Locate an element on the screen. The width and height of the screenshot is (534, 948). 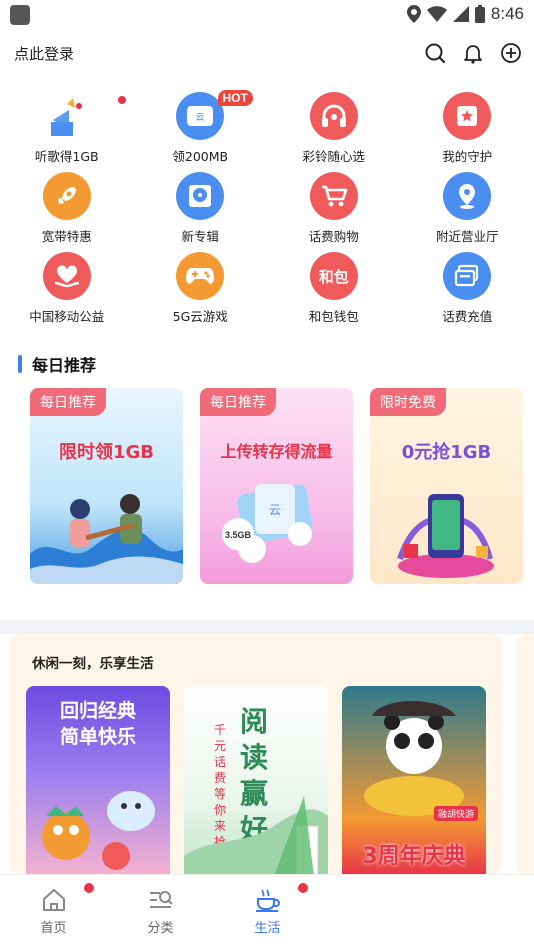
grid-label: 彩铃随心选 is located at coordinates (333, 156).